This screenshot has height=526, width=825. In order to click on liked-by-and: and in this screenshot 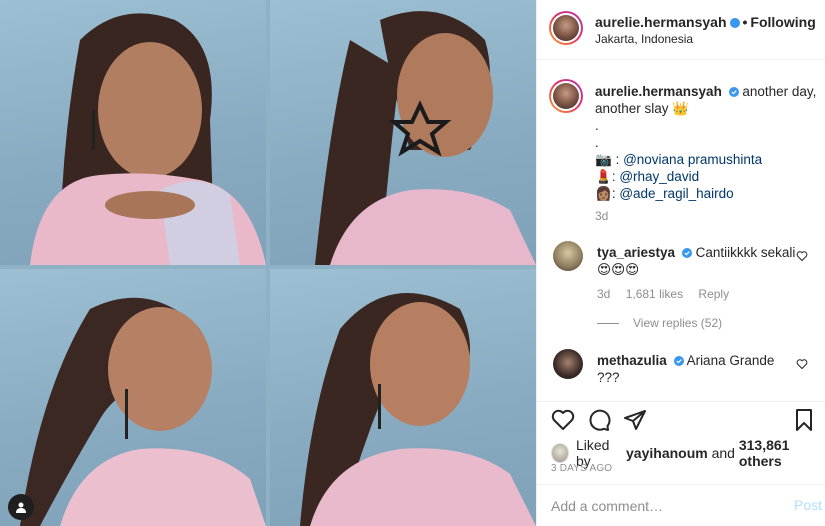, I will do `click(723, 453)`.